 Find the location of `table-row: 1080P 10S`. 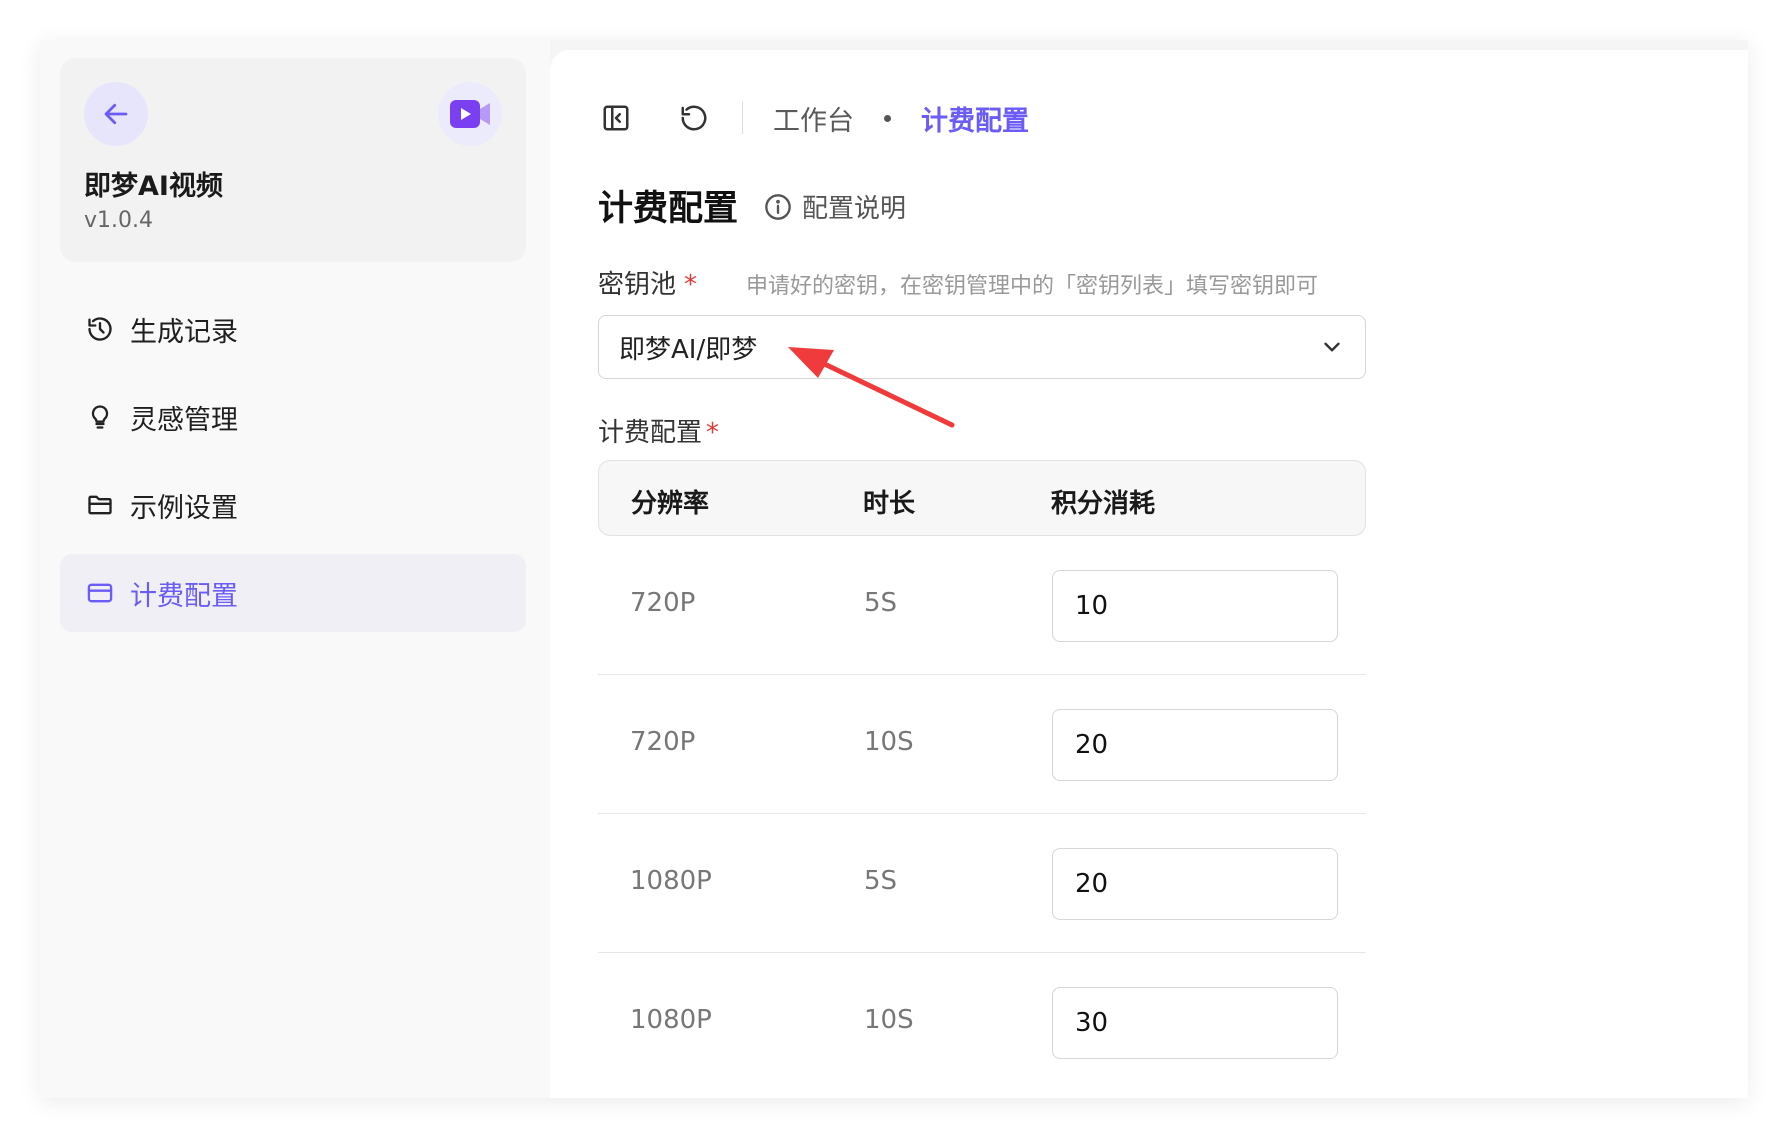

table-row: 1080P 10S is located at coordinates (982, 1022).